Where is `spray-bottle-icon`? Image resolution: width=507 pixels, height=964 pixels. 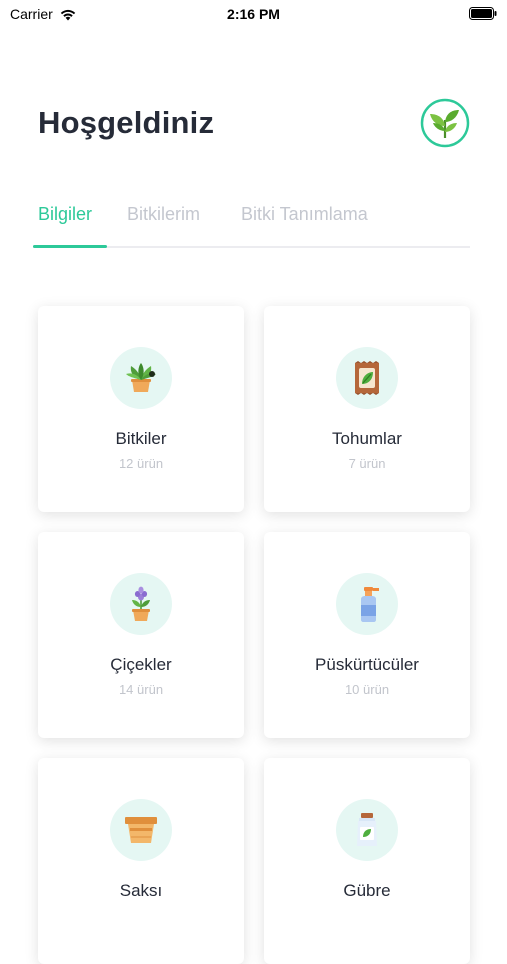
spray-bottle-icon is located at coordinates (370, 604).